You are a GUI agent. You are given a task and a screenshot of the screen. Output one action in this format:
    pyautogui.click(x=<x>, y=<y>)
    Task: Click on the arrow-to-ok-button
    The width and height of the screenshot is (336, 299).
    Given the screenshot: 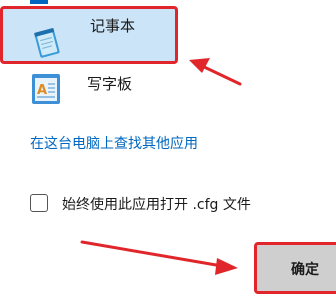 What is the action you would take?
    pyautogui.click(x=159, y=257)
    